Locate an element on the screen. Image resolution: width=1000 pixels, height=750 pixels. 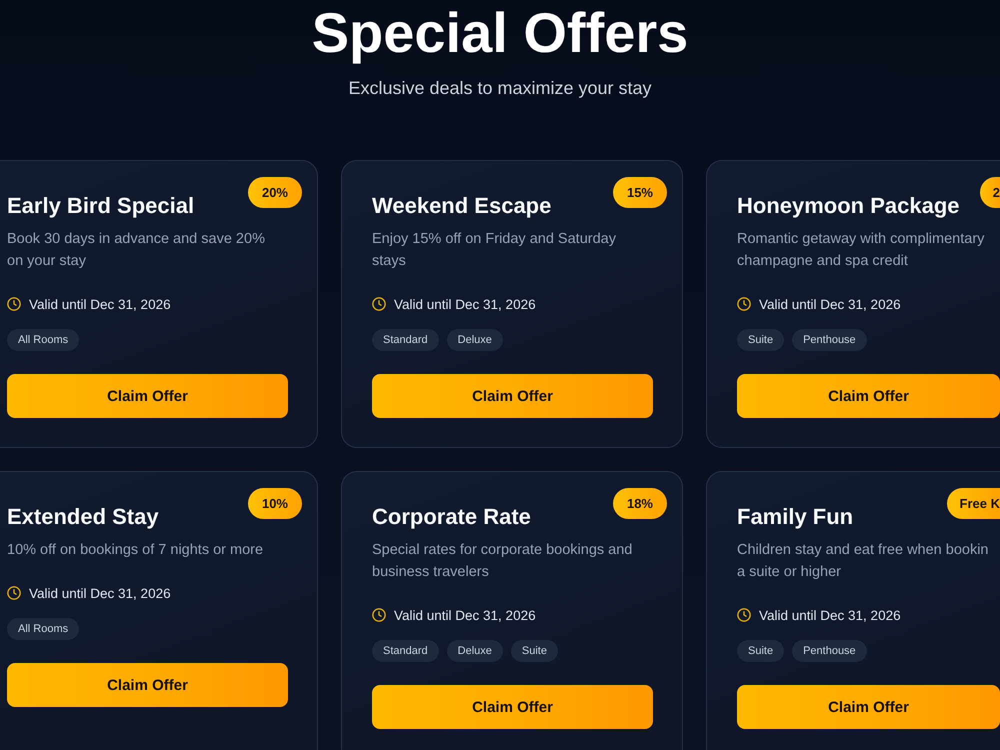
offer-title: Honeymoon Package is located at coordinates (848, 206).